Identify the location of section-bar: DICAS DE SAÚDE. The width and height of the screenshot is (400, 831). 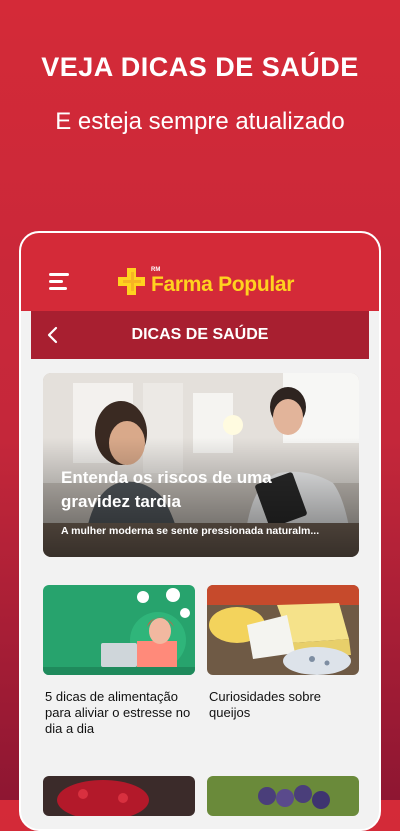
(200, 335).